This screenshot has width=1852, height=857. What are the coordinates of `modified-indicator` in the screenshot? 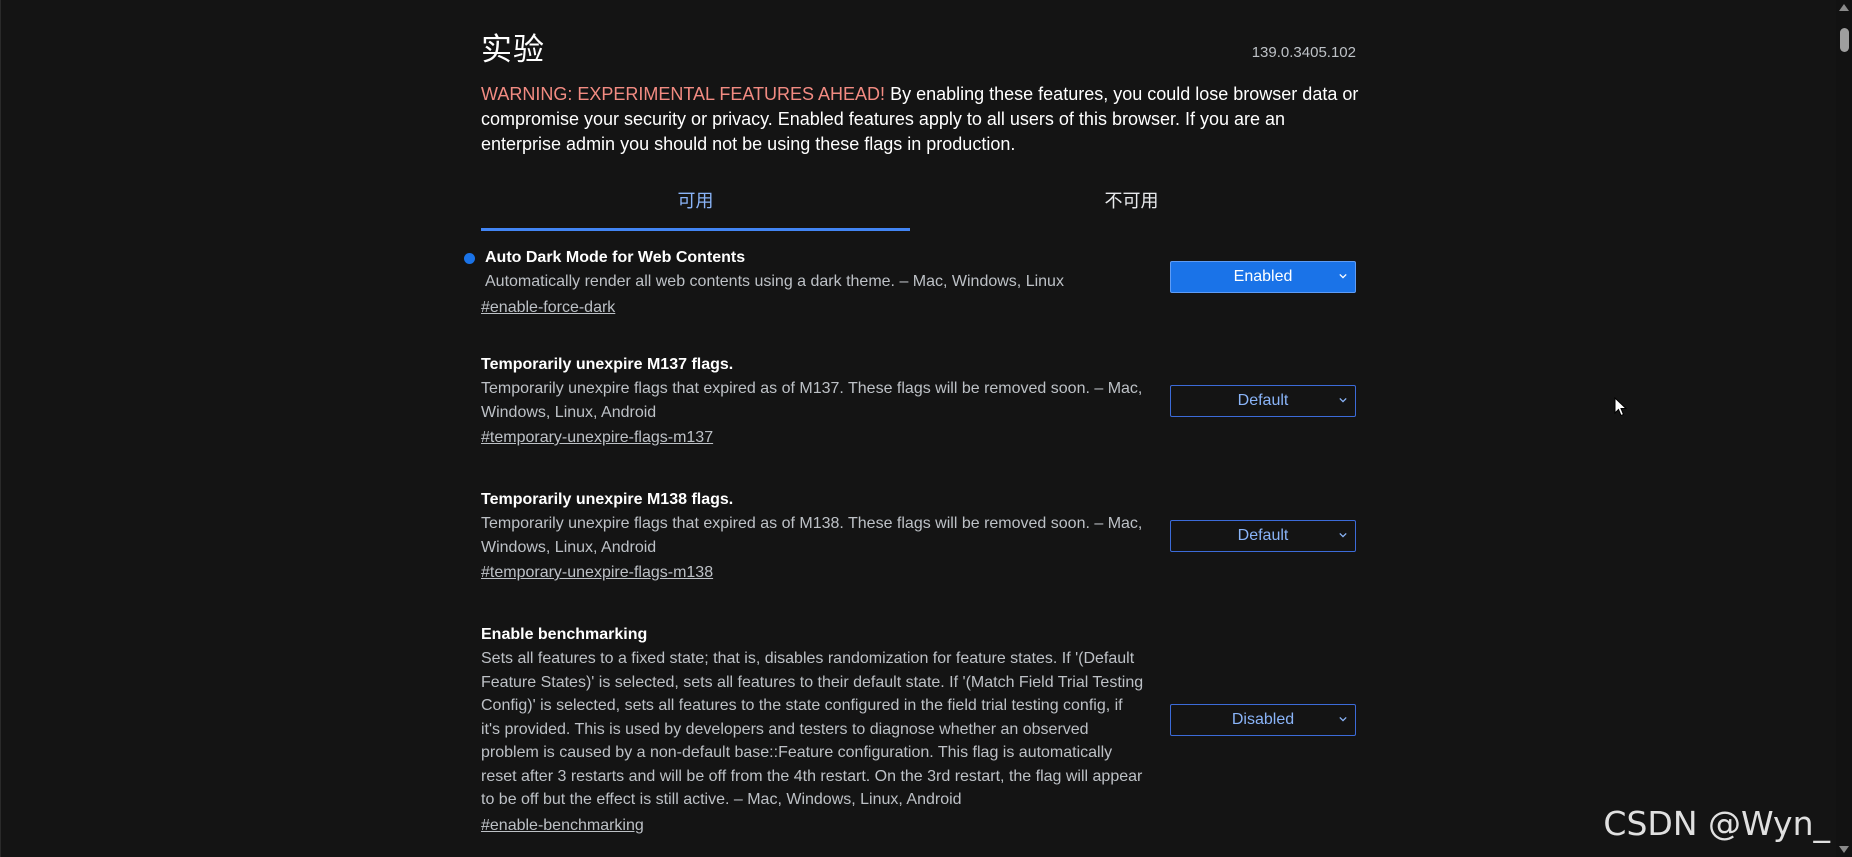 It's located at (469, 258).